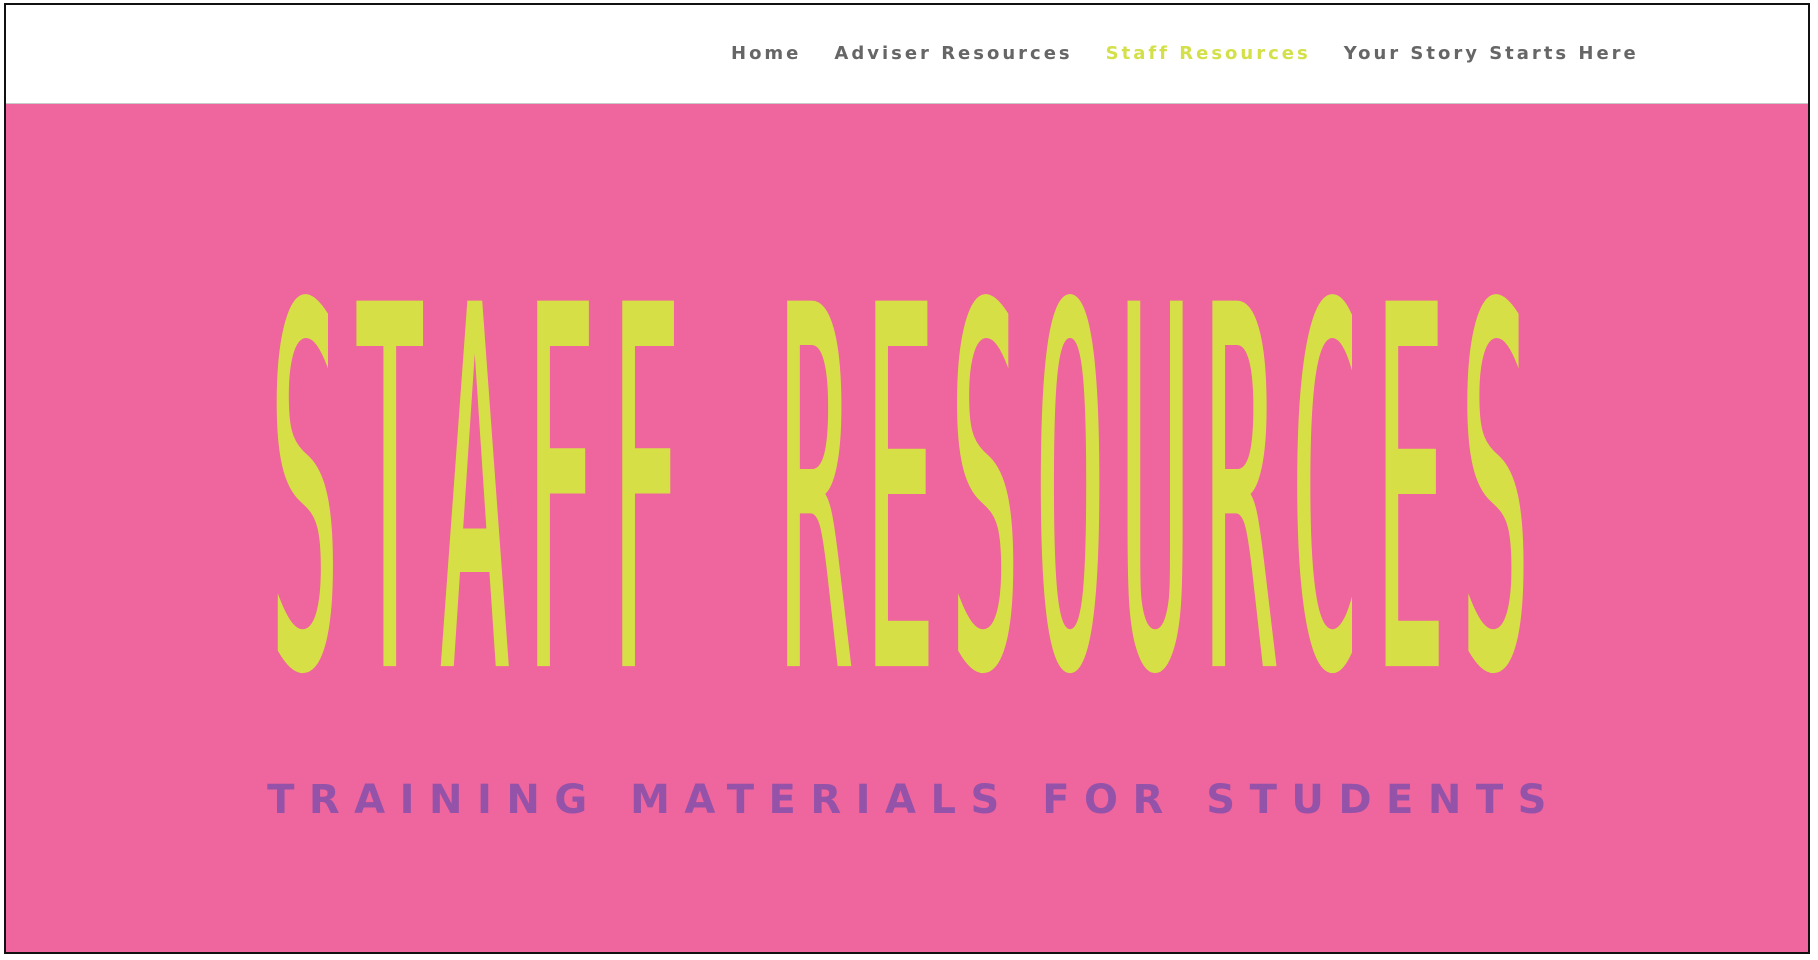 The width and height of the screenshot is (1818, 960). Describe the element at coordinates (1208, 53) in the screenshot. I see `nav-item-staff-resources: Staff Resources` at that location.